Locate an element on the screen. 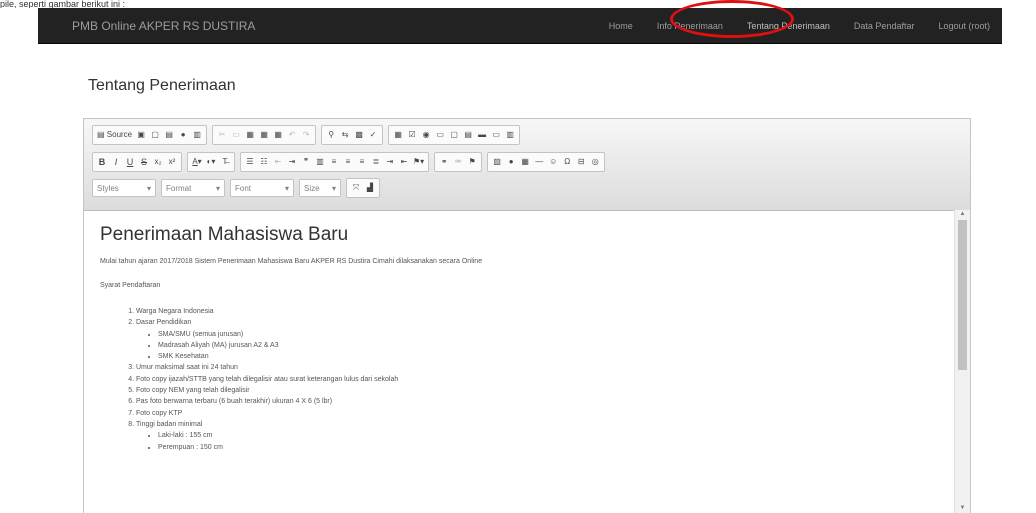  nav-home: Home is located at coordinates (621, 26).